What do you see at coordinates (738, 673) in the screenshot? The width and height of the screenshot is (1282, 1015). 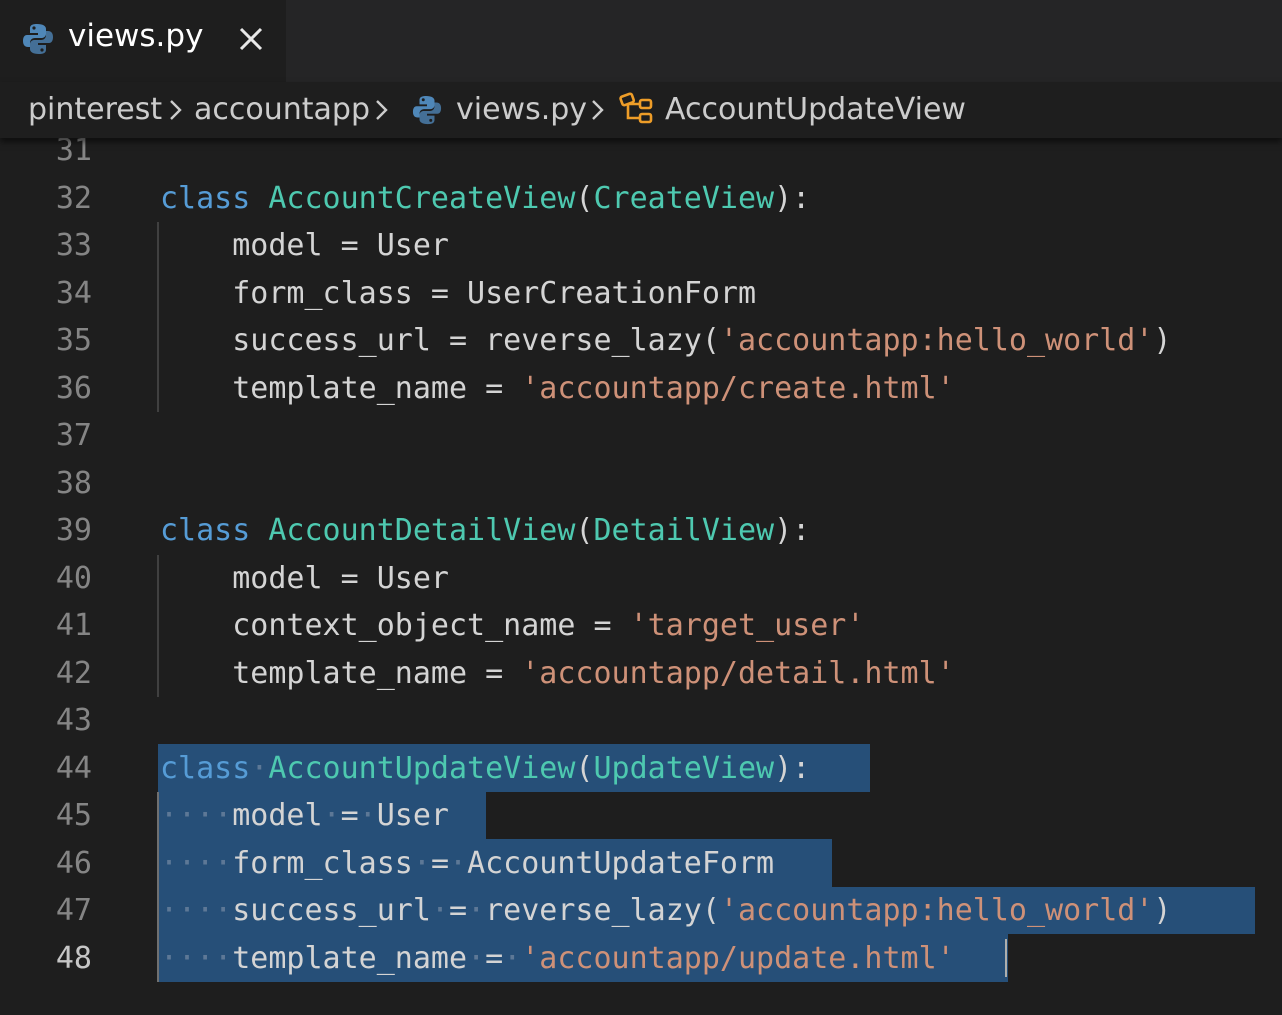 I see `code-token: 'accountapp/detail.html'` at bounding box center [738, 673].